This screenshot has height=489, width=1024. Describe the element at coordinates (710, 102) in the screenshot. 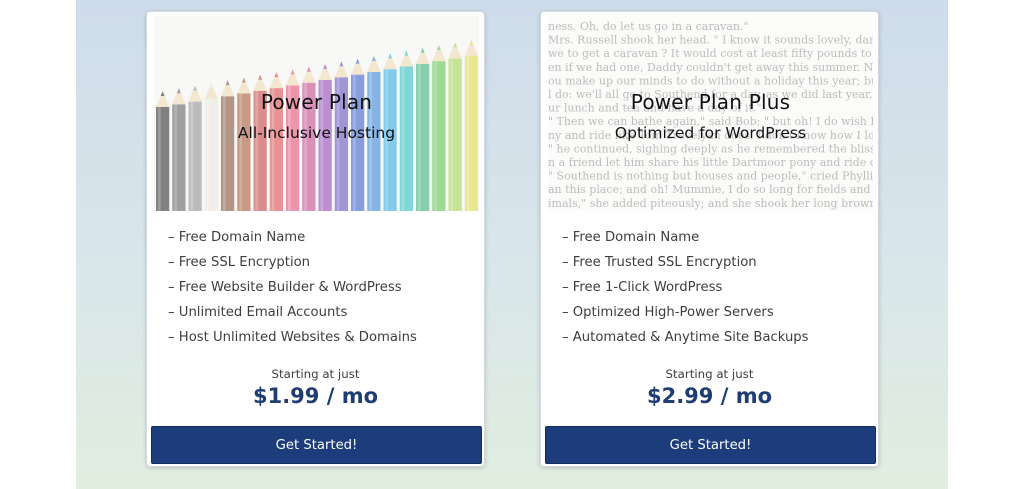

I see `plan-title: Power Plan Plus` at that location.